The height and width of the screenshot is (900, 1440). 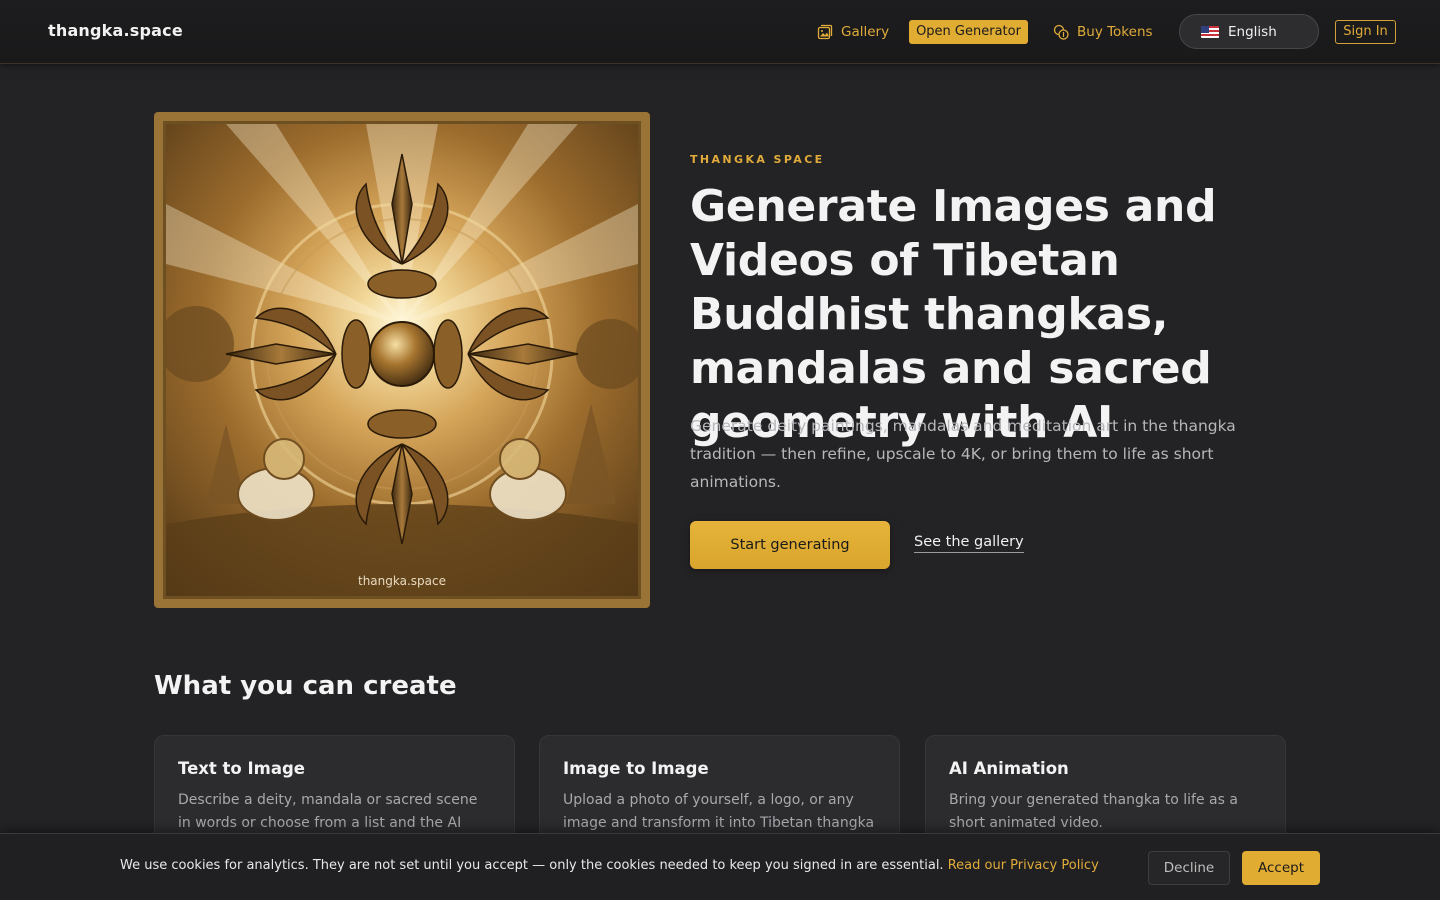 I want to click on image-gallery-icon, so click(x=825, y=32).